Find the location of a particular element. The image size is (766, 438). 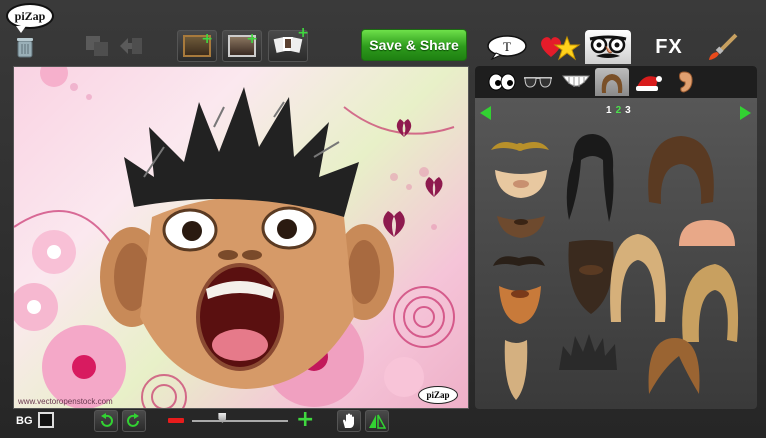

ear-icon is located at coordinates (686, 82).